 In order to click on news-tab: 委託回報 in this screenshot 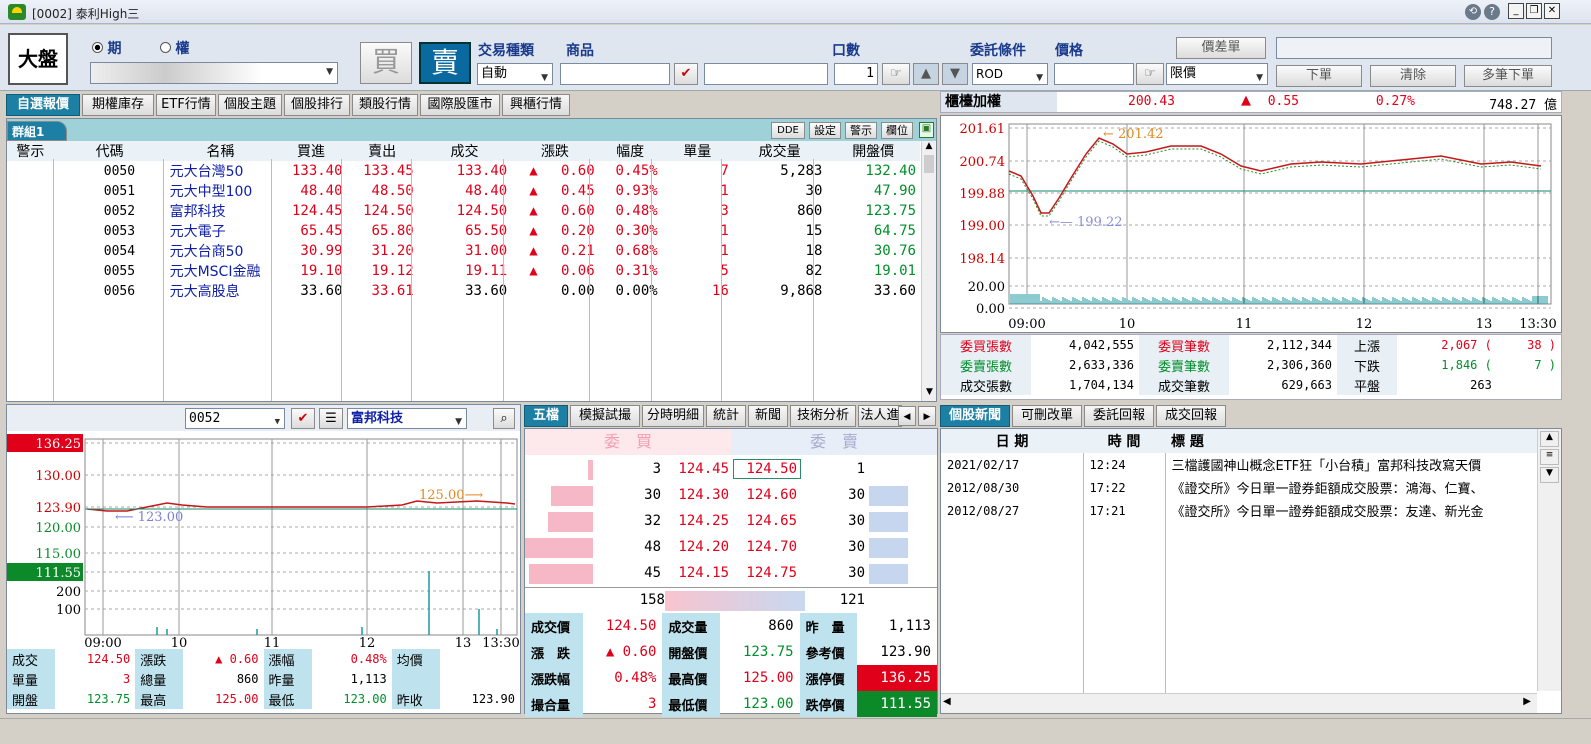, I will do `click(1119, 416)`.